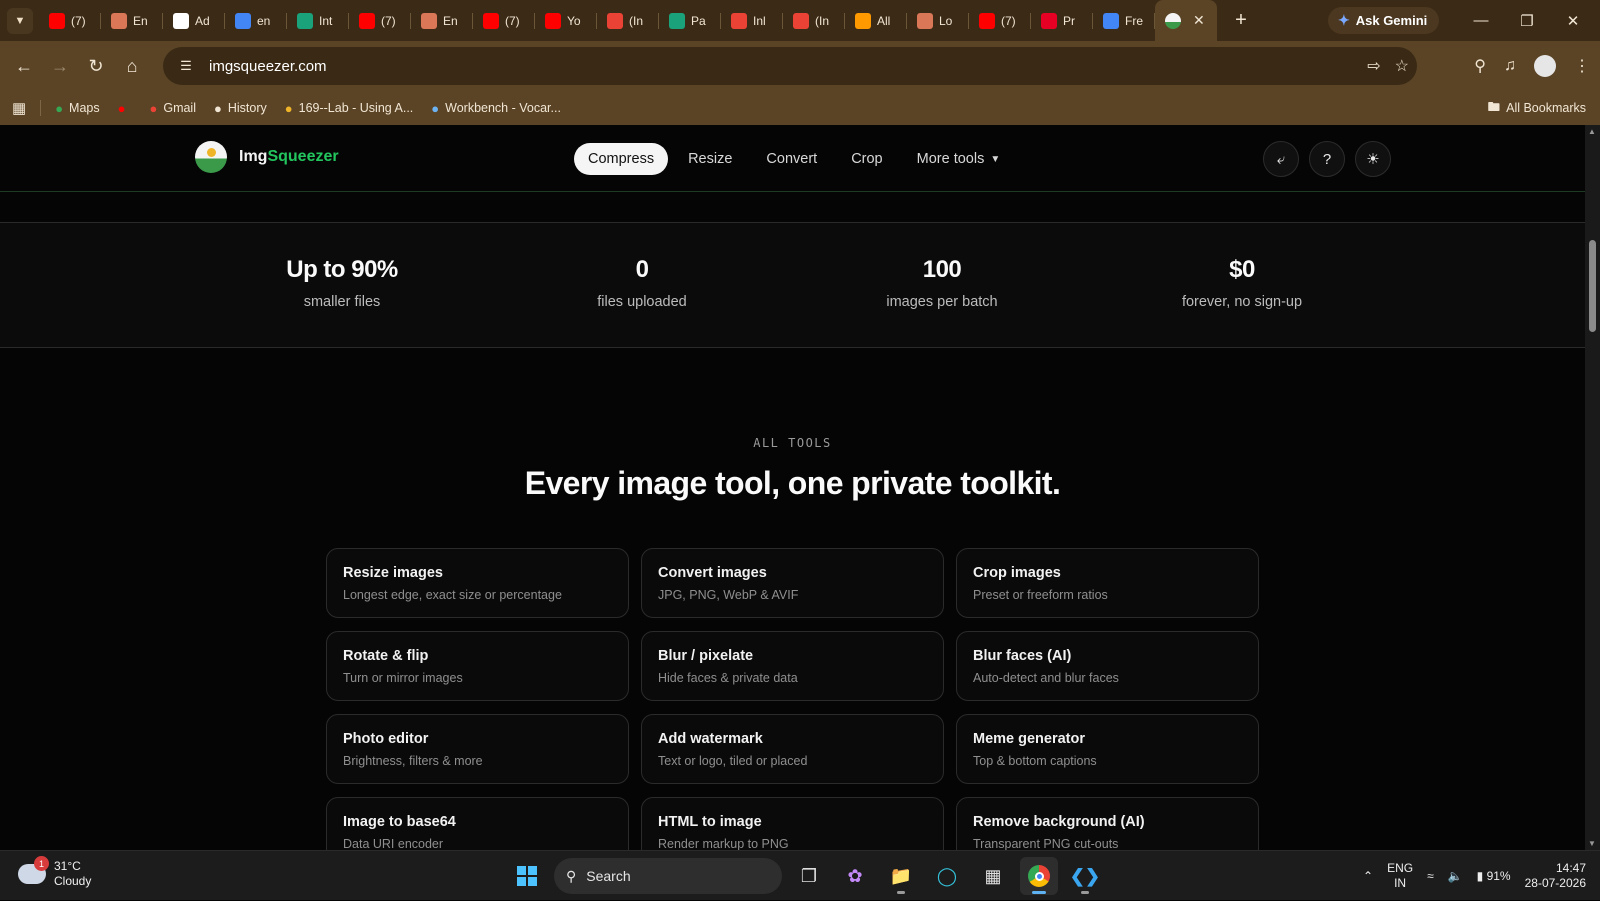 The image size is (1600, 901). Describe the element at coordinates (792, 666) in the screenshot. I see `tool-card: Blur / pixelate Hide faces & private data` at that location.